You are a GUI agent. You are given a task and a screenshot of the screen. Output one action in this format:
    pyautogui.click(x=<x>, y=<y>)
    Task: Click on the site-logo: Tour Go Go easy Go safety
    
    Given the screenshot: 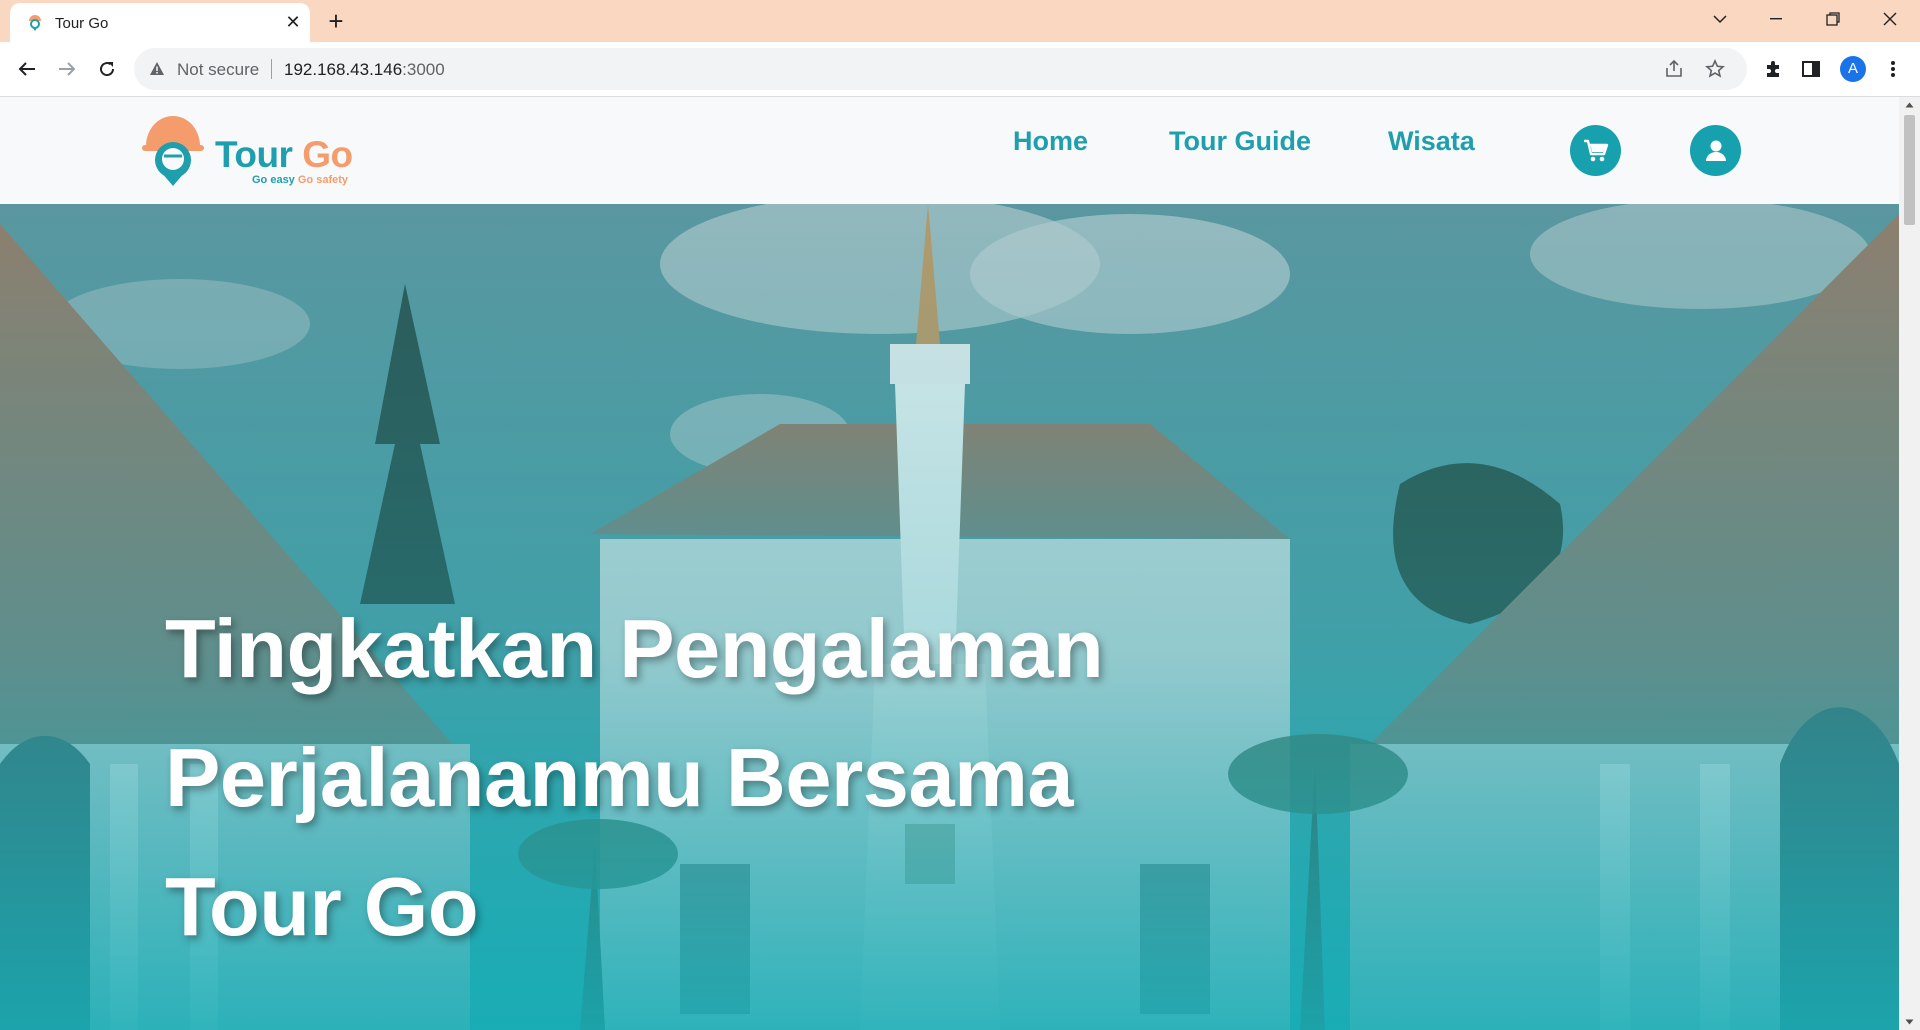 What is the action you would take?
    pyautogui.click(x=252, y=151)
    